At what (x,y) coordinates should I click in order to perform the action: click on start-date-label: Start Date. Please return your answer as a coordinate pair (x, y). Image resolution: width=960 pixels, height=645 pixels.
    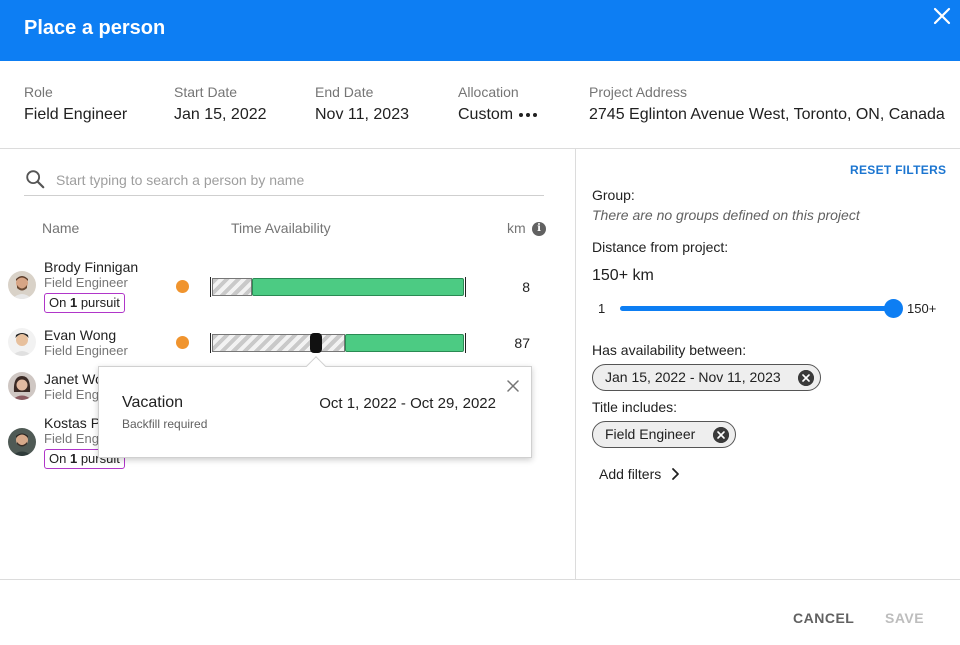
    Looking at the image, I should click on (206, 92).